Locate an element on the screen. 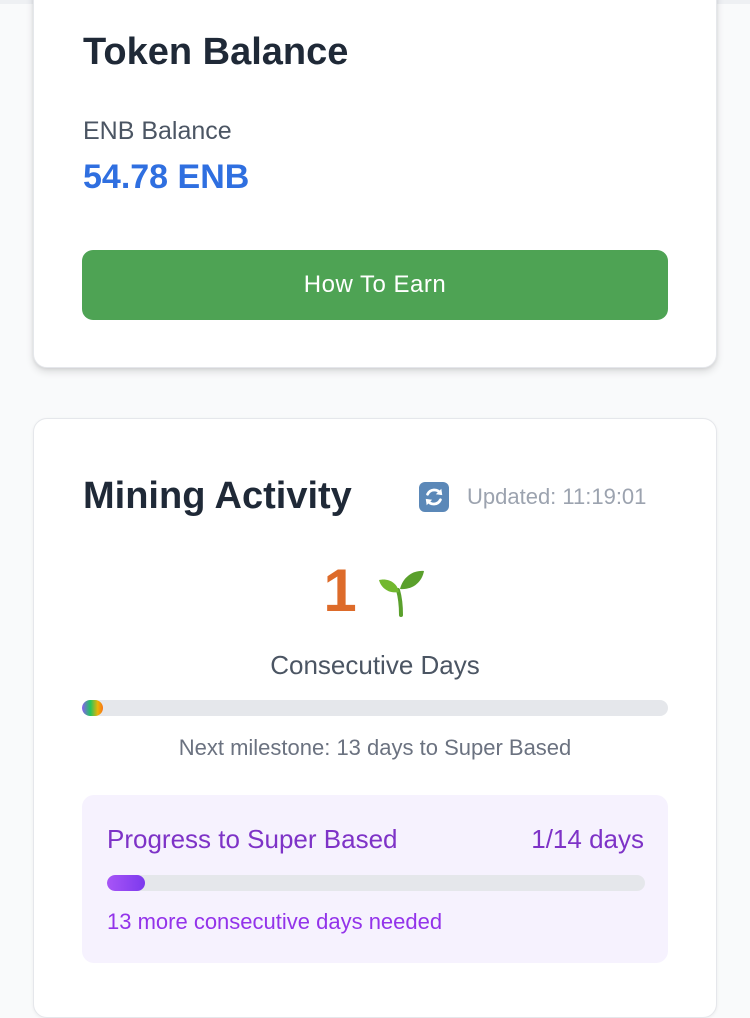 This screenshot has width=750, height=1018. streak-progress-fill is located at coordinates (92, 708).